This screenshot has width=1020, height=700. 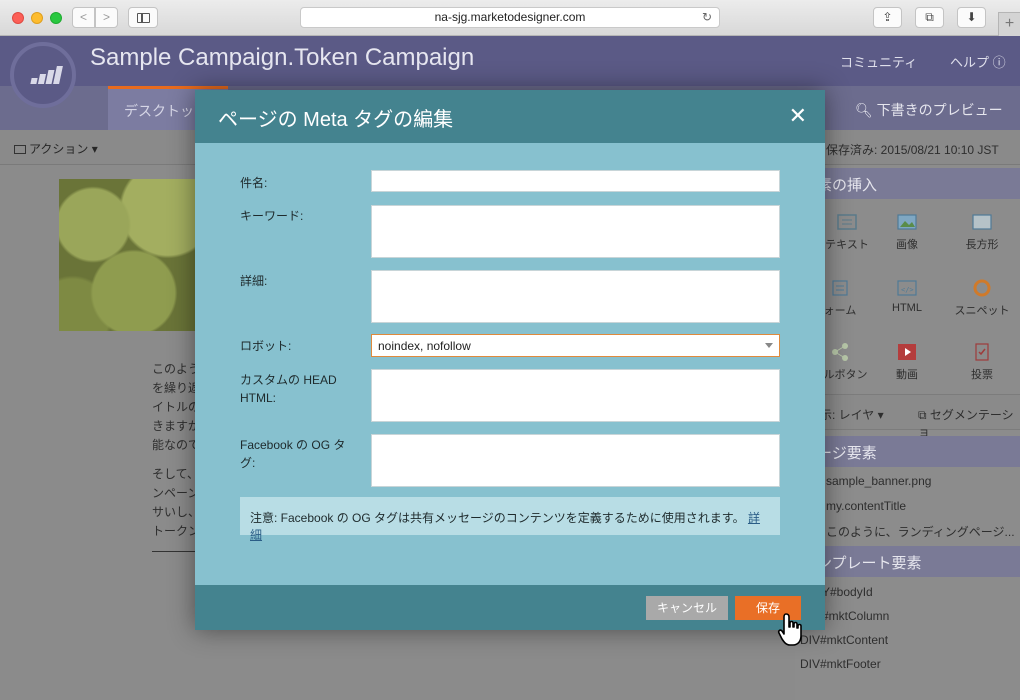 I want to click on cancel-button: キャンセル, so click(x=687, y=608).